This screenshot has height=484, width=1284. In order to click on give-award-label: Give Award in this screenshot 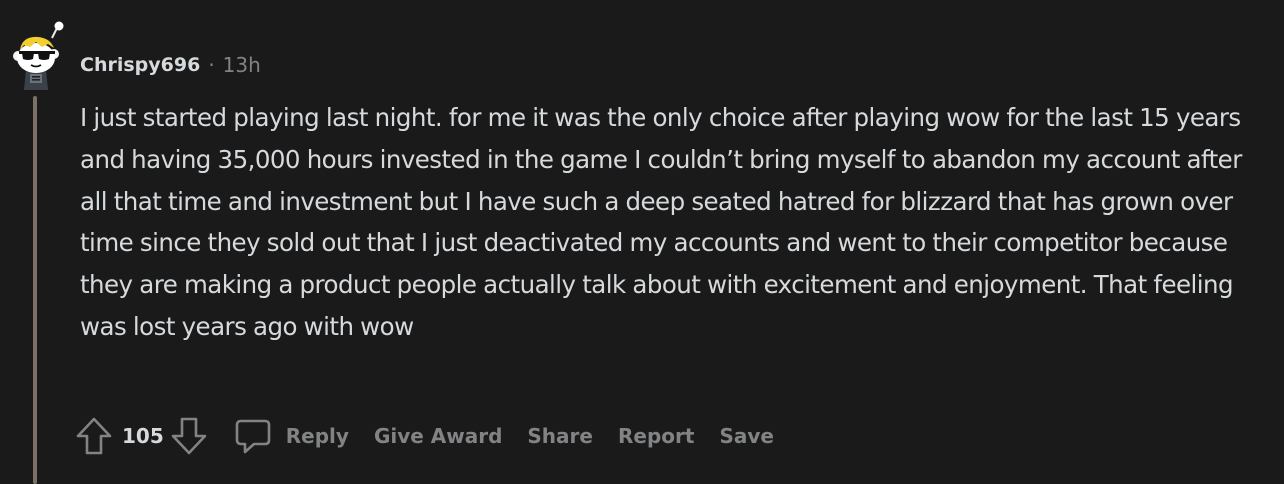, I will do `click(438, 436)`.